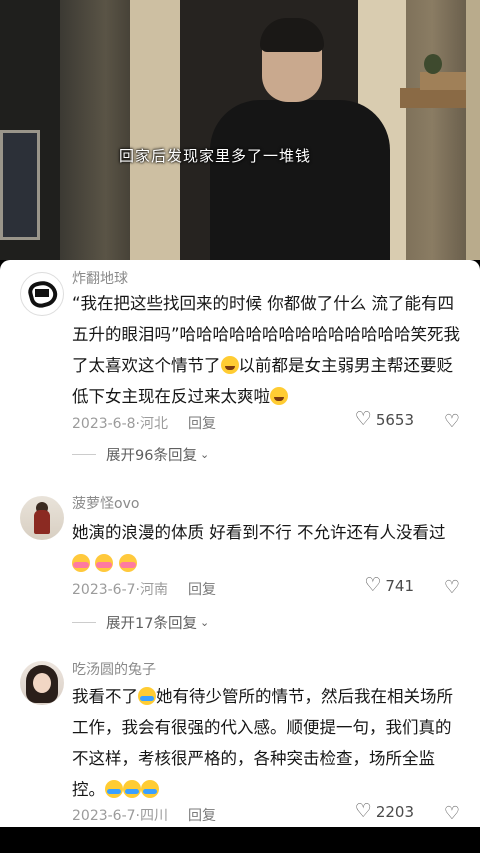  I want to click on avatar-face, so click(42, 683).